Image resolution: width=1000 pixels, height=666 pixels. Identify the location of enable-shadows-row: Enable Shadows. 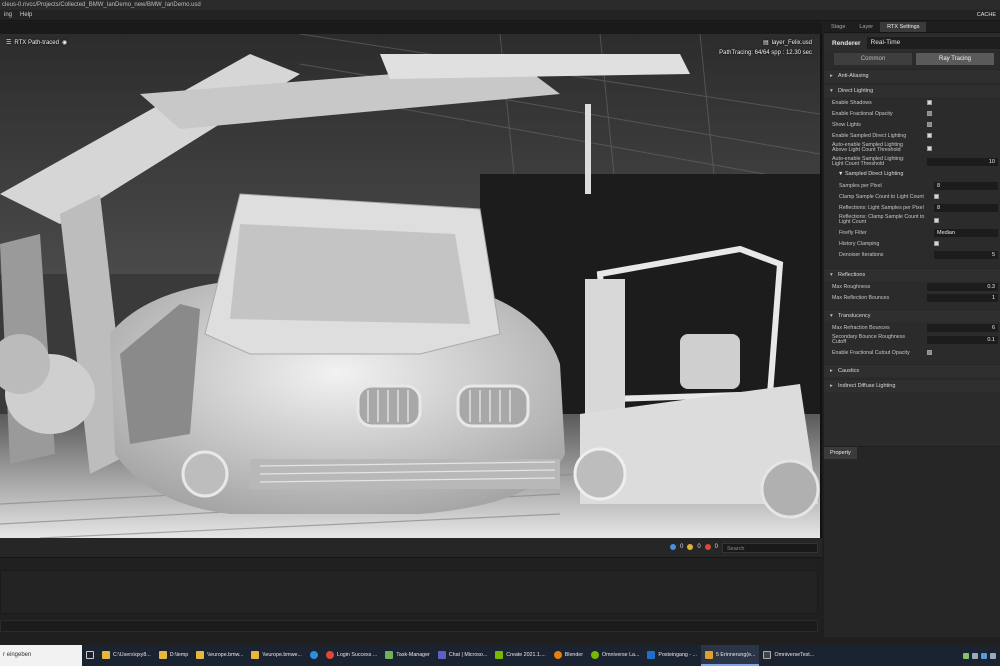
(912, 102).